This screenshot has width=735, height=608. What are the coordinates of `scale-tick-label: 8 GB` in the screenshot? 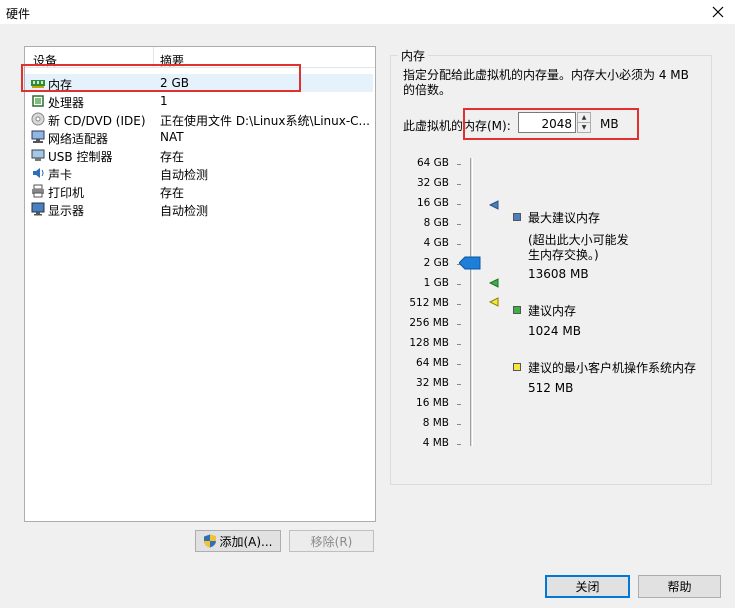 It's located at (436, 223).